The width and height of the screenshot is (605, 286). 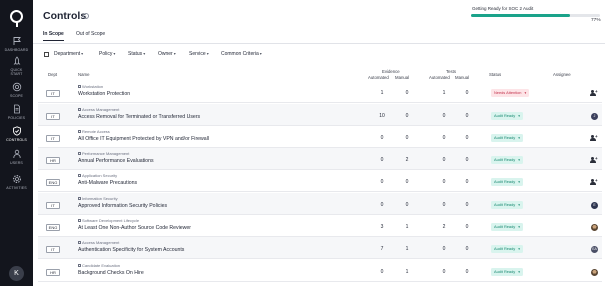 What do you see at coordinates (462, 77) in the screenshot?
I see `column-header-tests-manual: Manual` at bounding box center [462, 77].